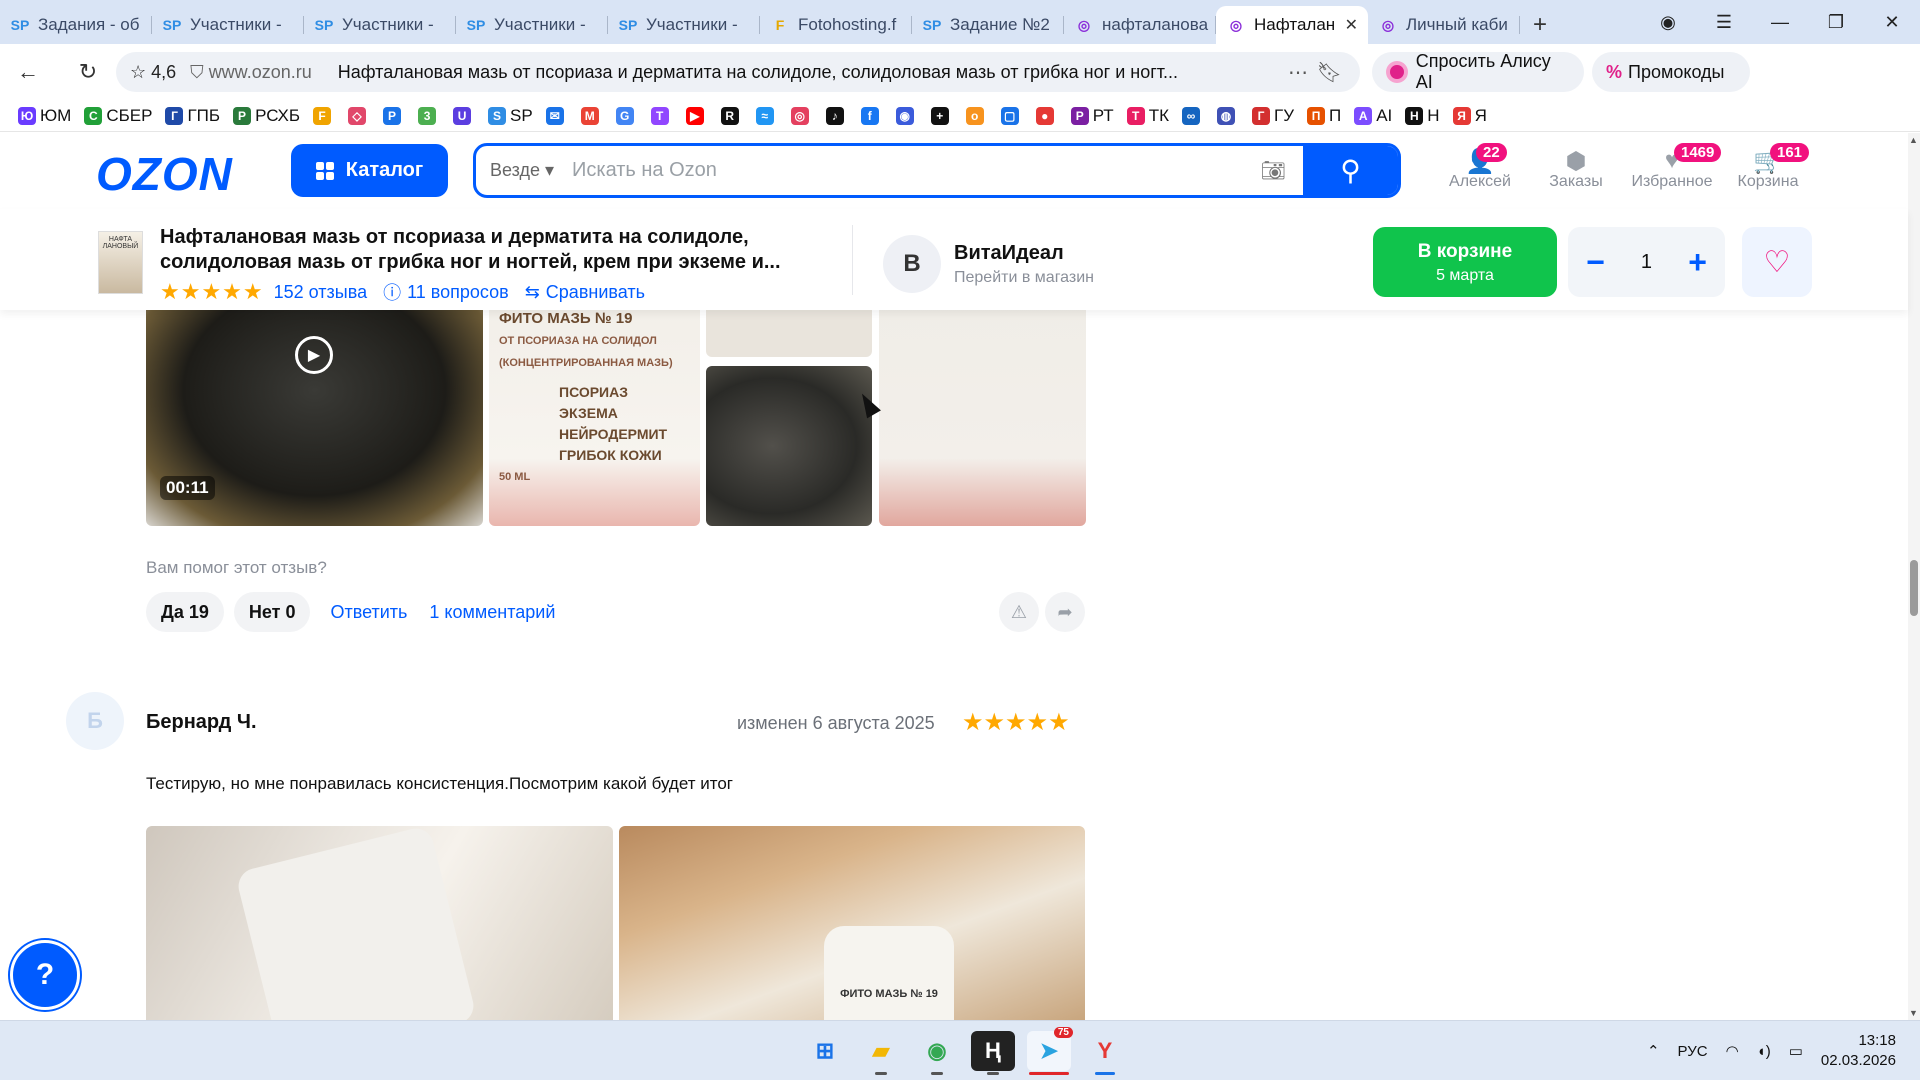  Describe the element at coordinates (1469, 116) in the screenshot. I see `bookmark-item: ЯЯ` at that location.